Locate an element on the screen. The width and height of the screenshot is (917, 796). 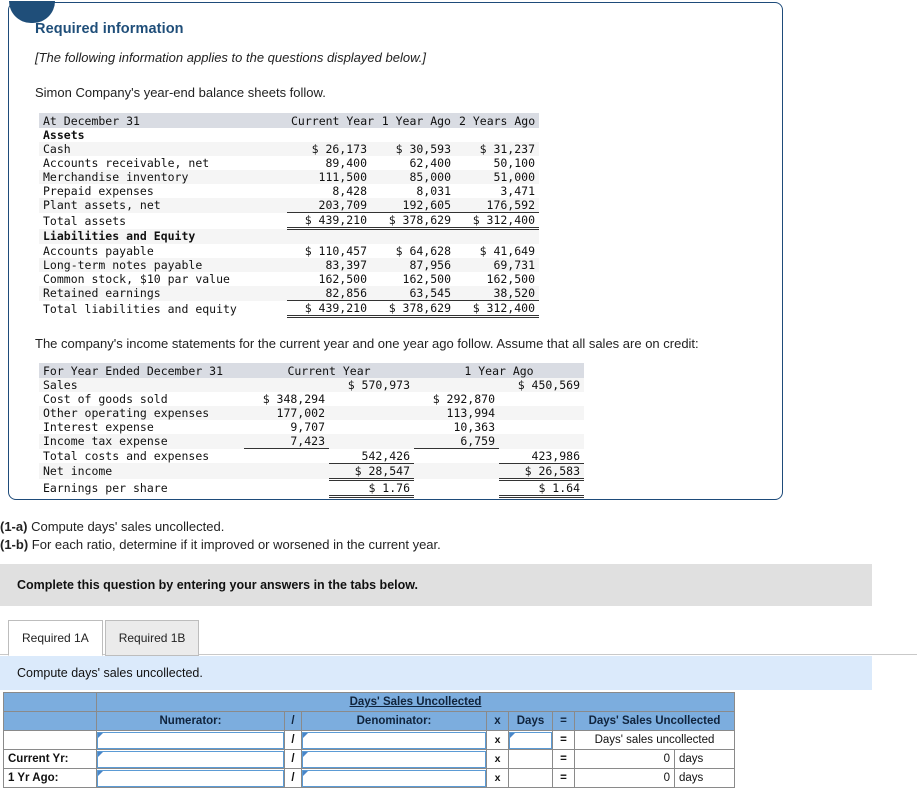
table-row: Total costs and expenses 542,426 423,986 is located at coordinates (311, 456).